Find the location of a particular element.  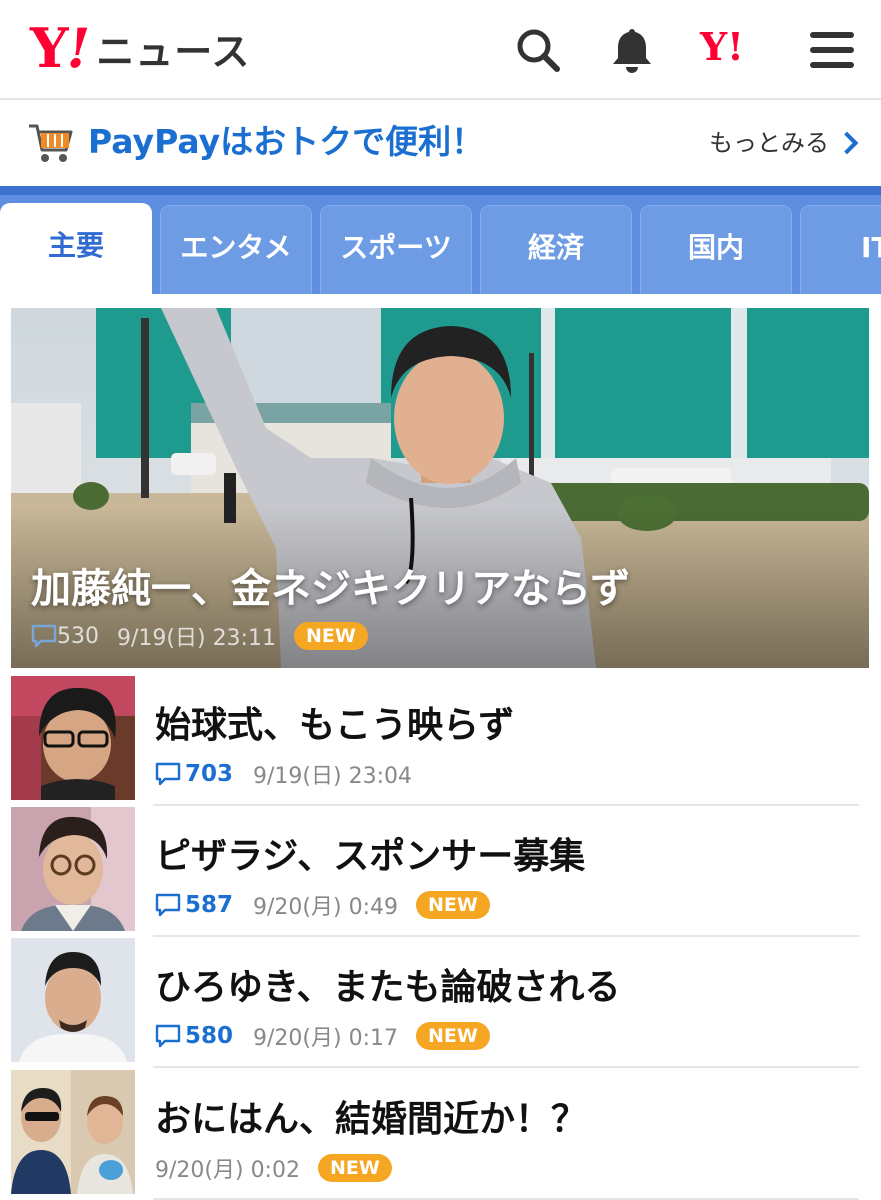

paypay-promo-banner: PayPayはおトクで便利！ もっとみる is located at coordinates (440, 144).